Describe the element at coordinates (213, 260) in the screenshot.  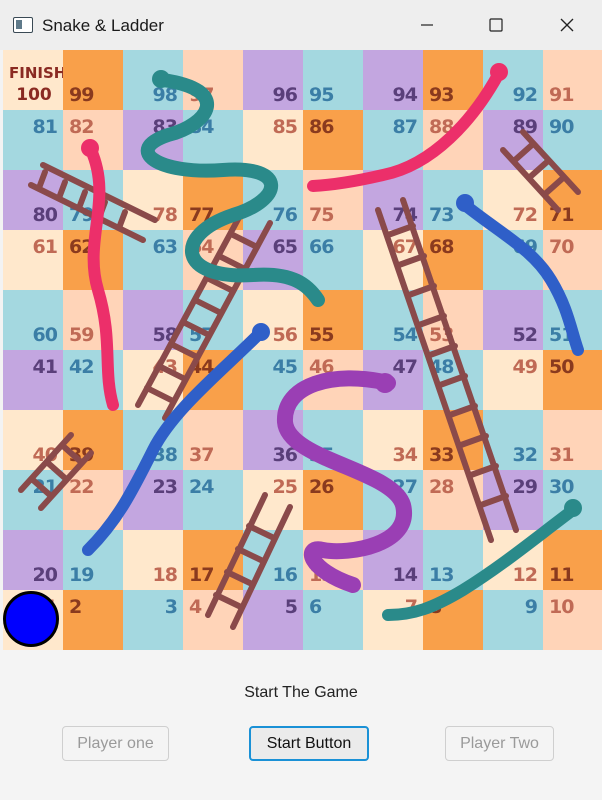
I see `board-cell-64: 64` at that location.